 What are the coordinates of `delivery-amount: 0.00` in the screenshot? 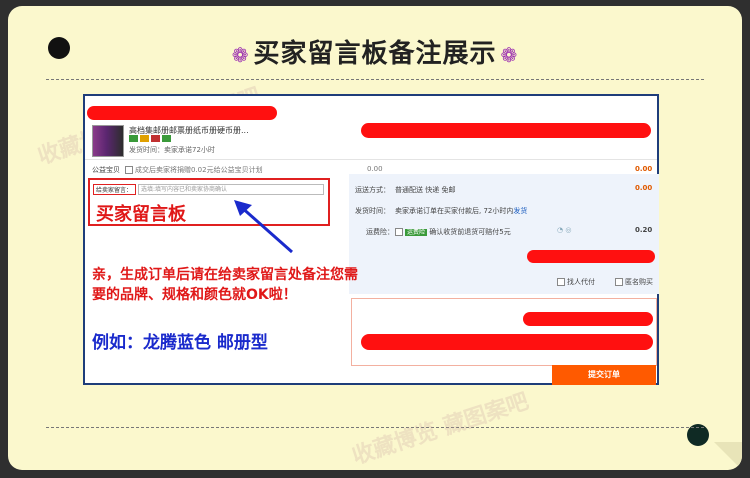 It's located at (644, 188).